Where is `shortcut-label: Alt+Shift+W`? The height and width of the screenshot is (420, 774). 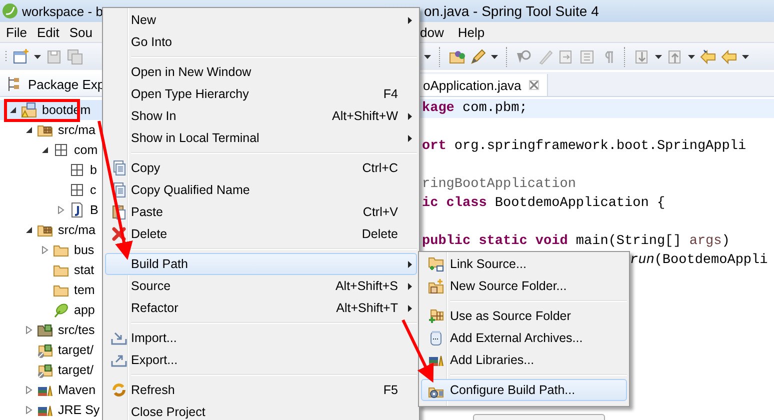 shortcut-label: Alt+Shift+W is located at coordinates (365, 116).